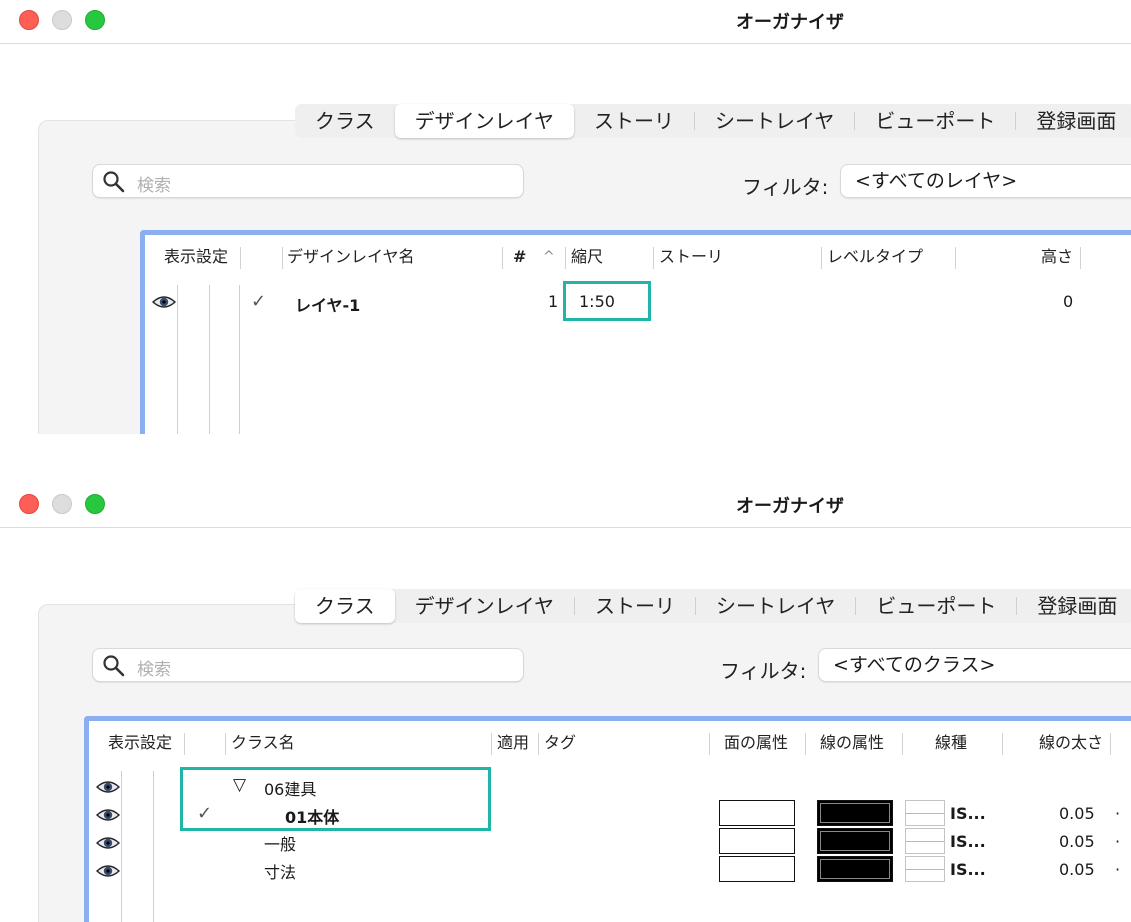 This screenshot has width=1131, height=922. Describe the element at coordinates (280, 843) in the screenshot. I see `class-name: 一般` at that location.